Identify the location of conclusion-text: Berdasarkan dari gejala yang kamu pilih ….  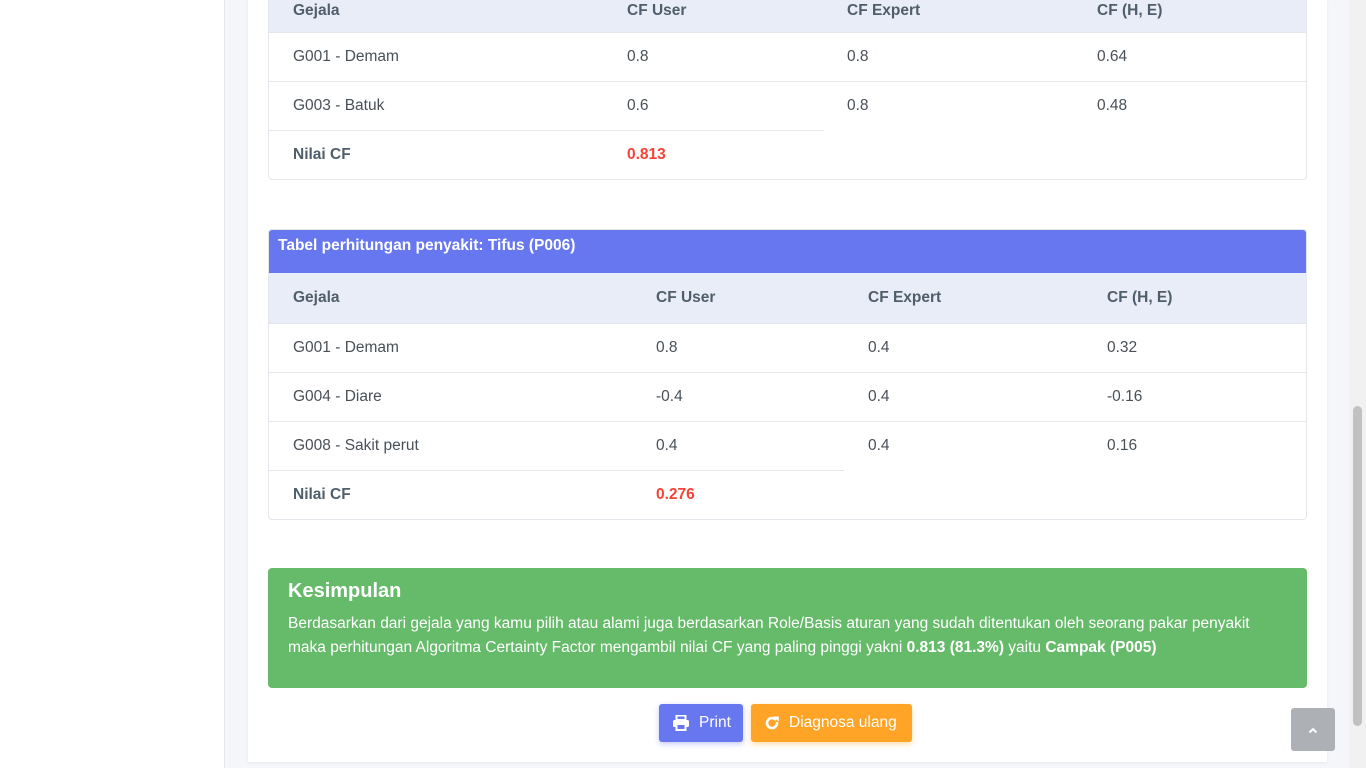
(787, 636).